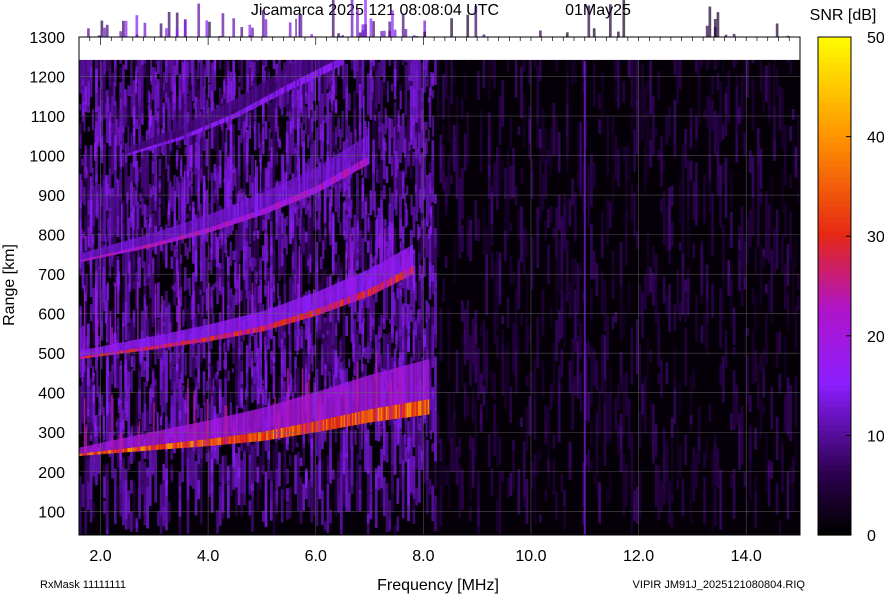  I want to click on y-tick-label-1000: 1000, so click(47, 157).